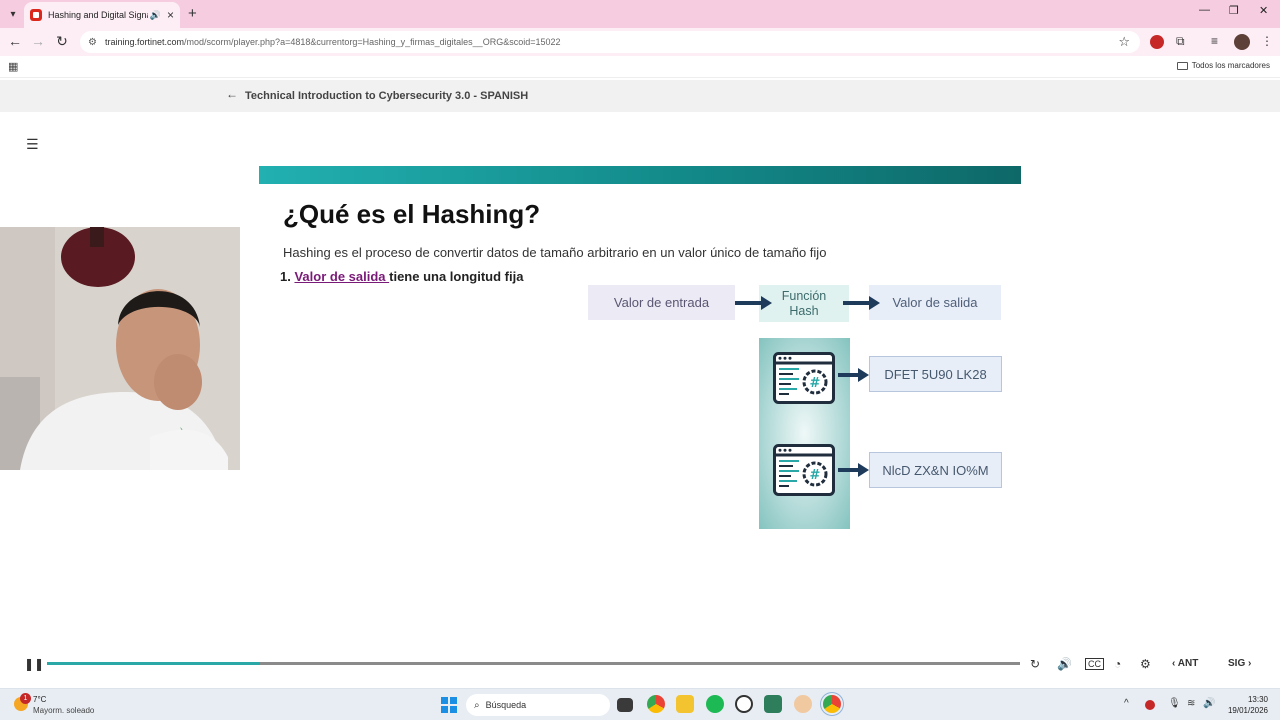  I want to click on tab-title: Hashing and Digital Signatu, so click(98, 15).